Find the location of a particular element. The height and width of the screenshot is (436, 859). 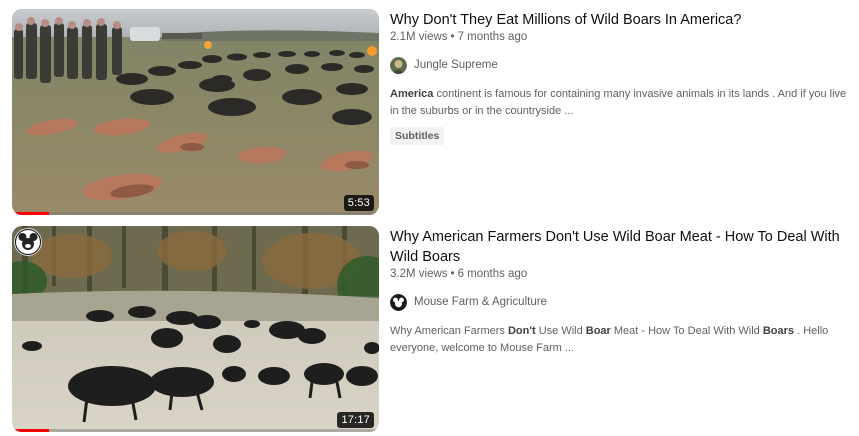

upload-age: 6 months ago is located at coordinates (492, 274).